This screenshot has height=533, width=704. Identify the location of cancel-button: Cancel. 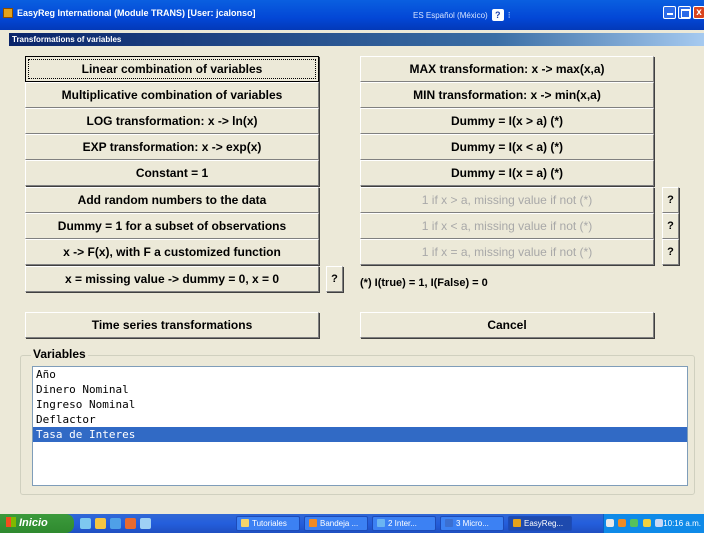
(507, 325).